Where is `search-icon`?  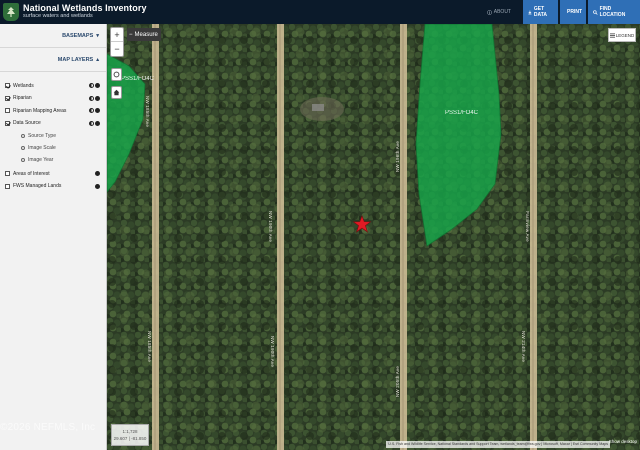
search-icon is located at coordinates (595, 12).